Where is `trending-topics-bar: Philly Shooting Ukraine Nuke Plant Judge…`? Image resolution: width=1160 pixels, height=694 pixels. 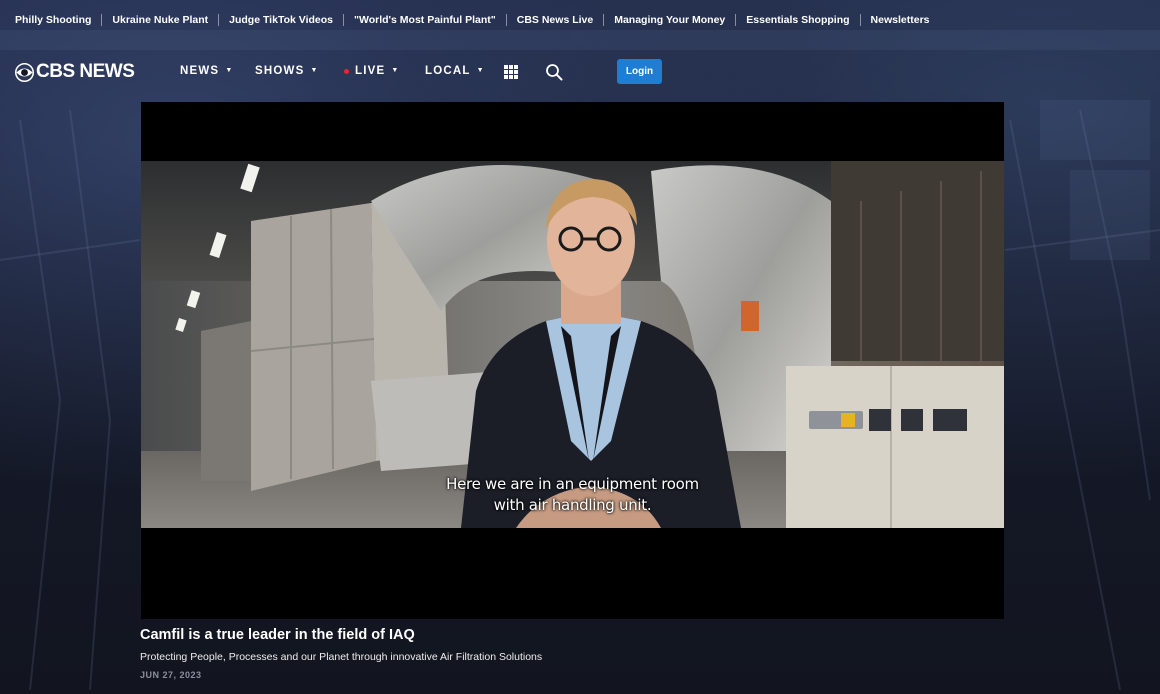
trending-topics-bar: Philly Shooting Ukraine Nuke Plant Judge… is located at coordinates (580, 20).